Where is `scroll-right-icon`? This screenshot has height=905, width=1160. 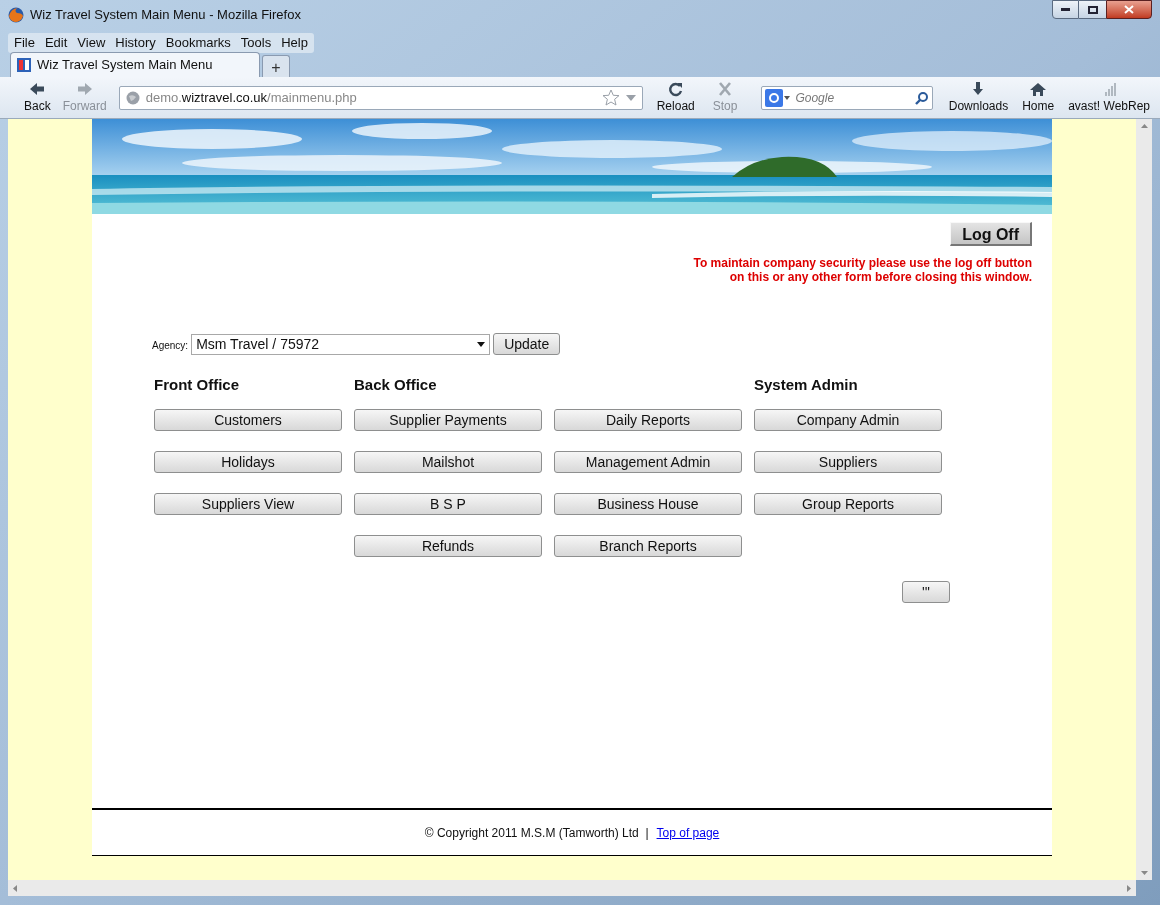 scroll-right-icon is located at coordinates (1129, 888).